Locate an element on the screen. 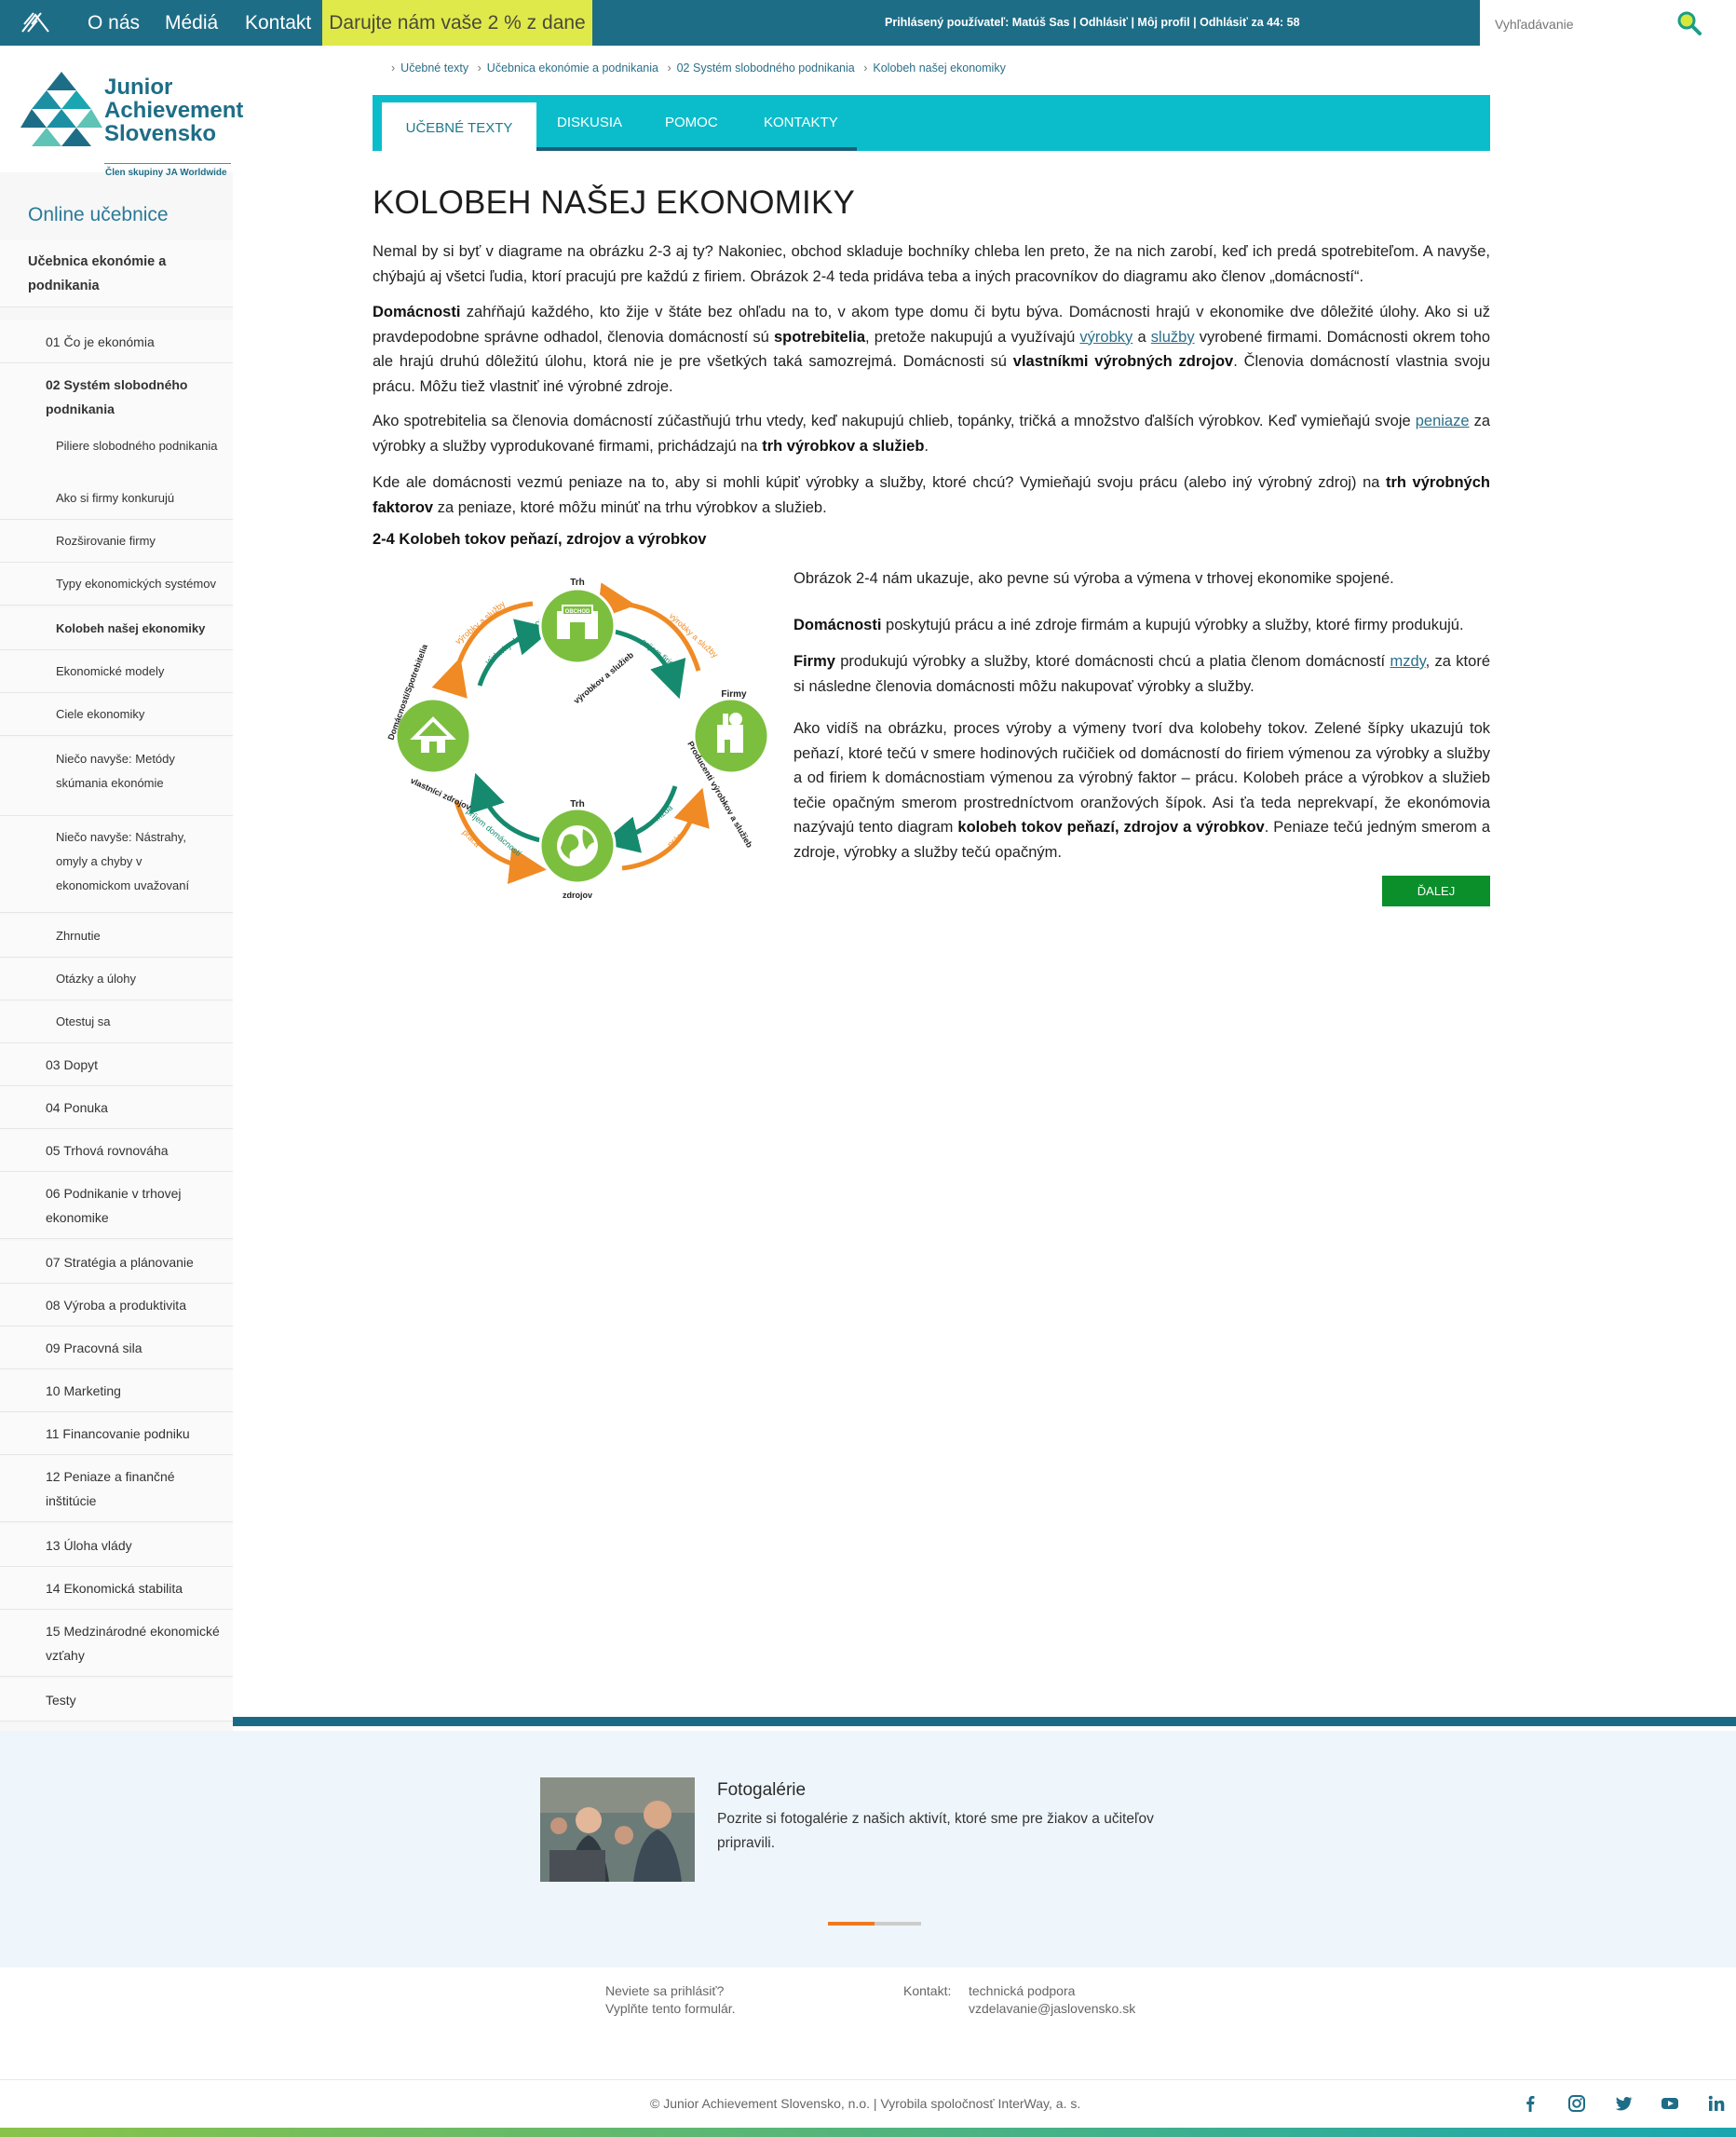 Image resolution: width=1736 pixels, height=2137 pixels. term-product-market: trh výrobkov a služieb is located at coordinates (843, 446).